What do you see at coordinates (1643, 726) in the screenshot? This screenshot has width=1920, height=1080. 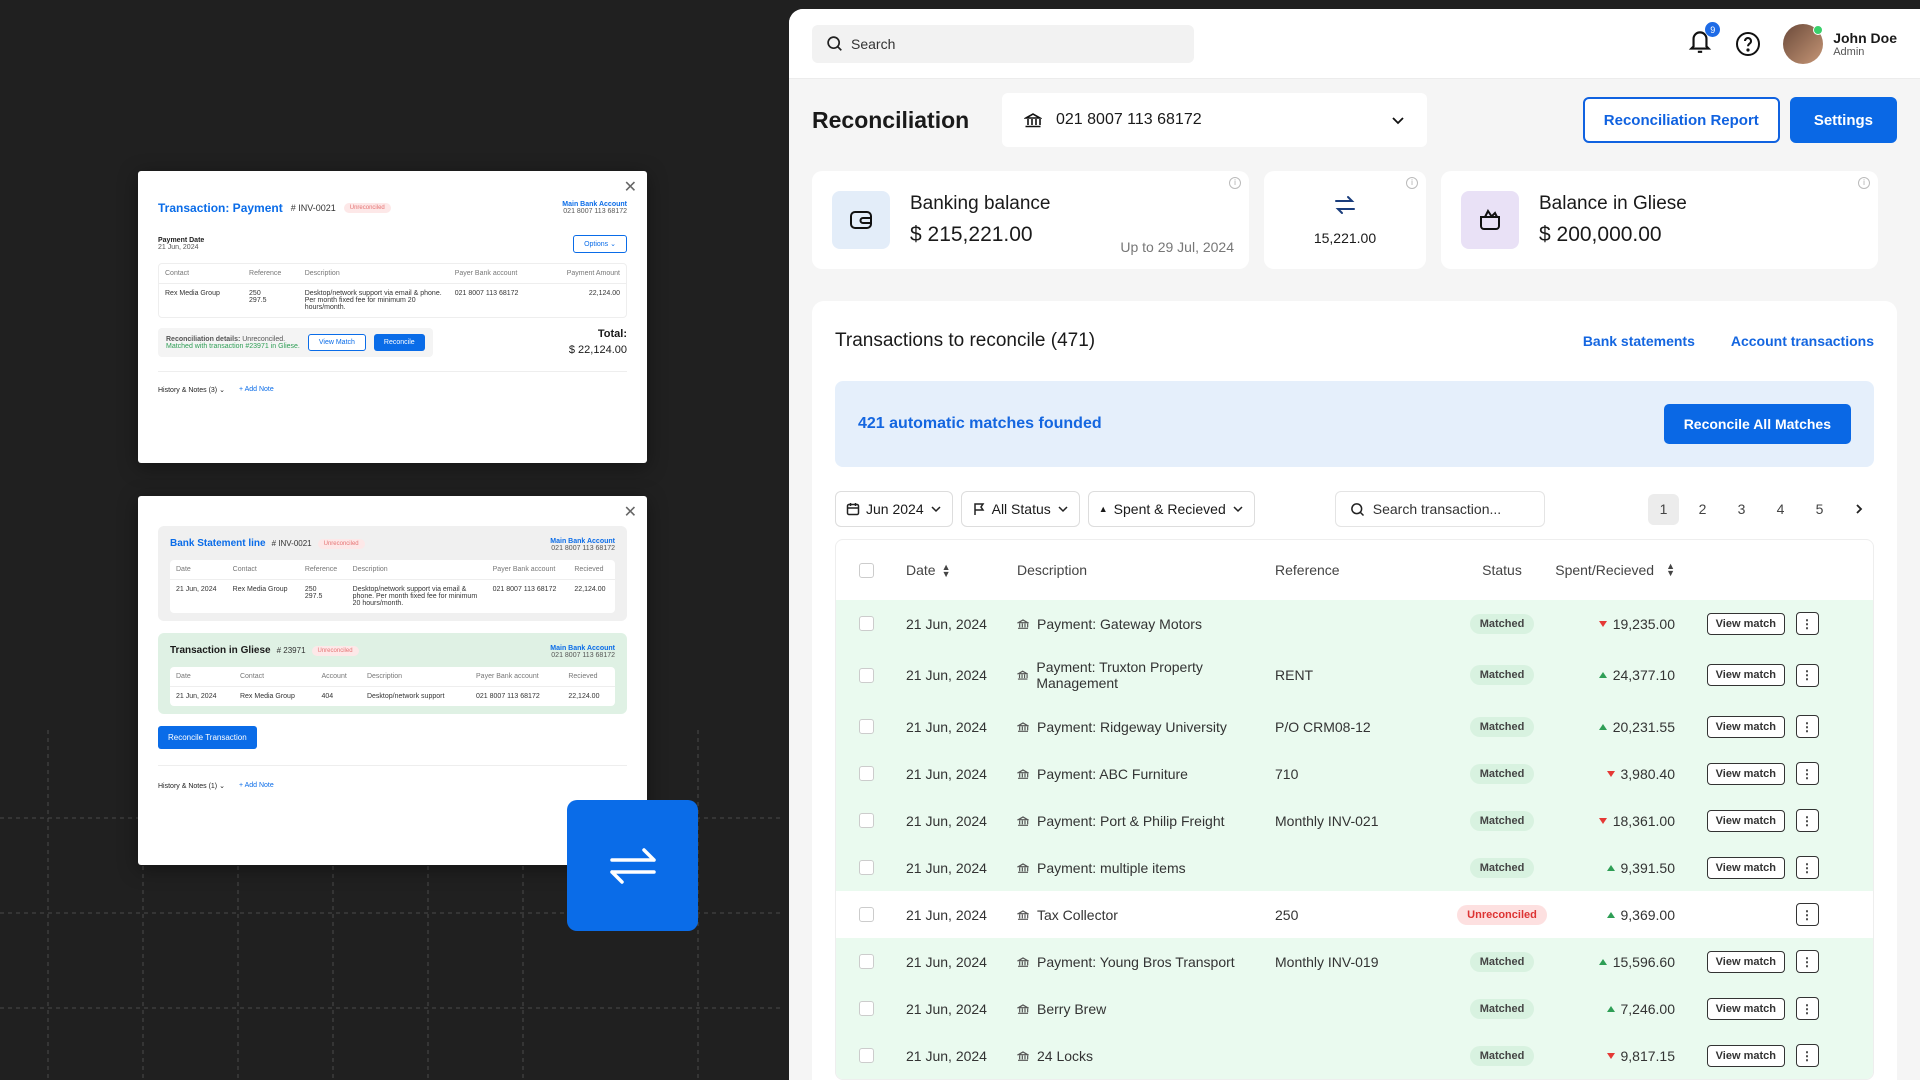 I see `row-amount: 20,231.55` at bounding box center [1643, 726].